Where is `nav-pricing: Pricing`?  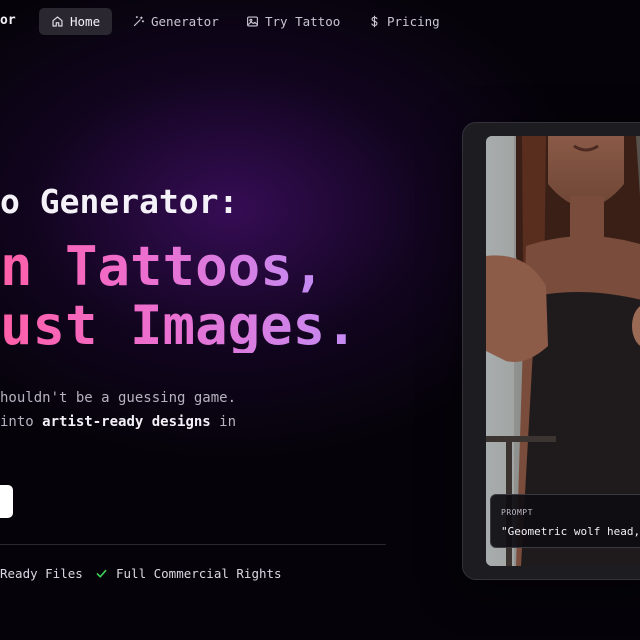
nav-pricing: Pricing is located at coordinates (404, 21).